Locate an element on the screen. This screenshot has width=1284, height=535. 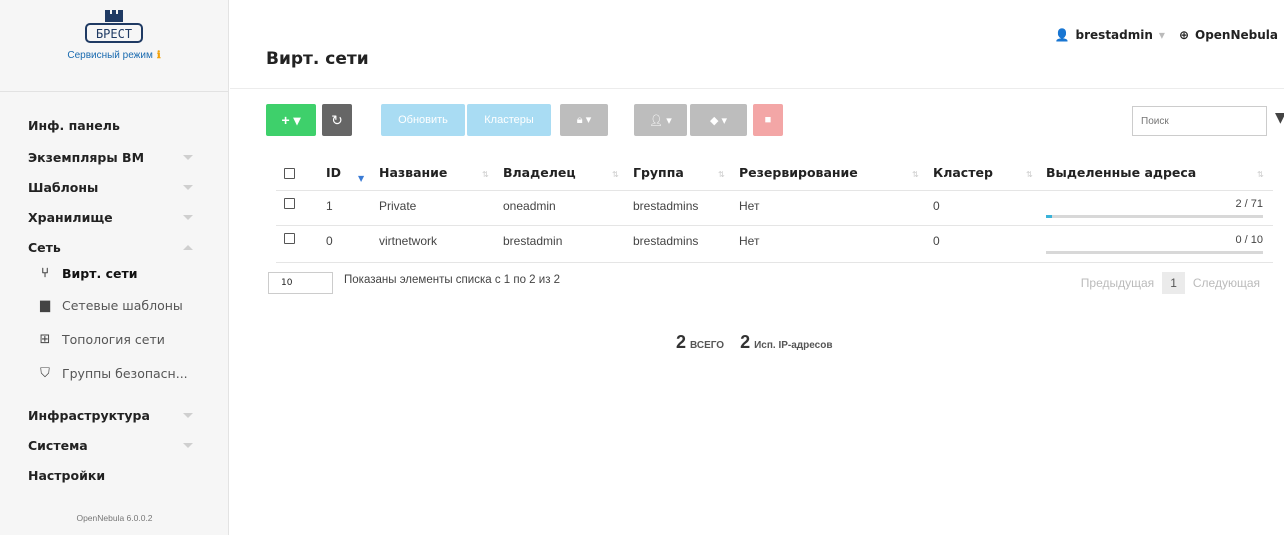
sidebar-item-vms: Экземпляры ВМ is located at coordinates (110, 157).